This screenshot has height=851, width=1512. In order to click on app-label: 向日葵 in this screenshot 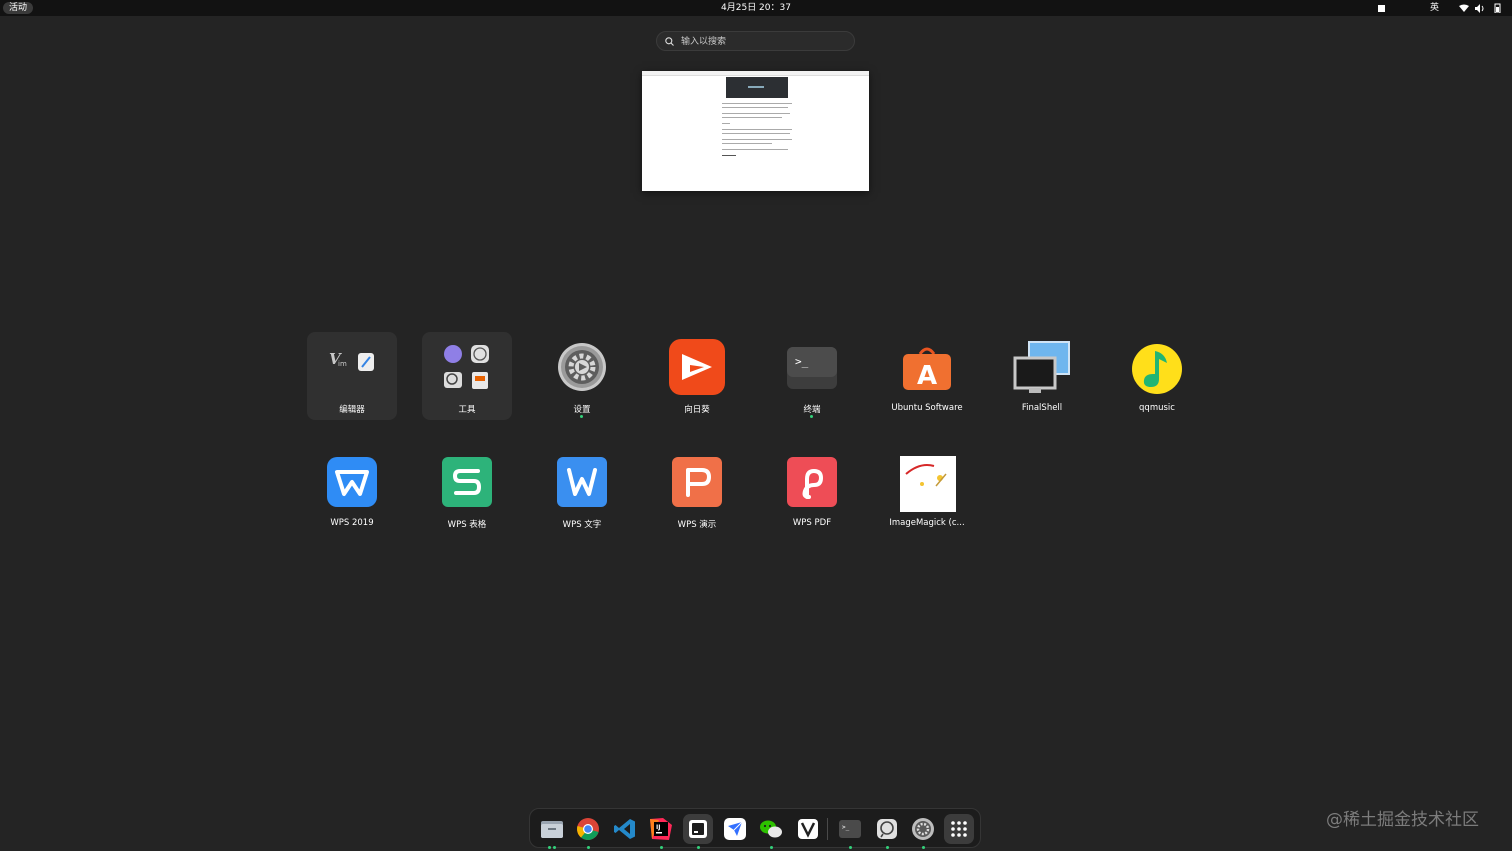, I will do `click(697, 410)`.